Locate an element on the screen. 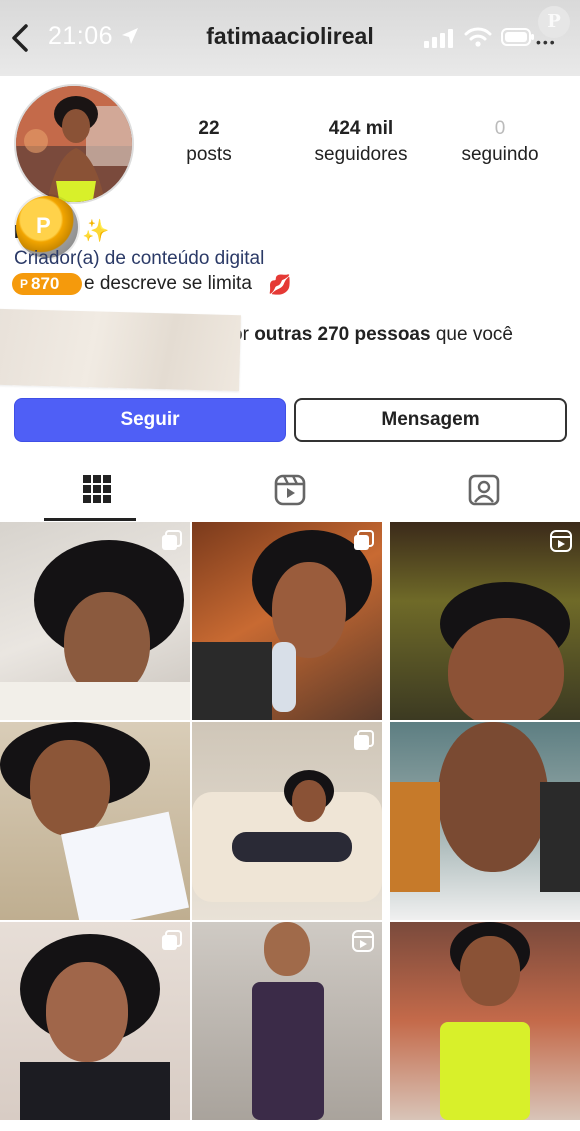 The image size is (580, 1131). follow-button: Seguir is located at coordinates (150, 420).